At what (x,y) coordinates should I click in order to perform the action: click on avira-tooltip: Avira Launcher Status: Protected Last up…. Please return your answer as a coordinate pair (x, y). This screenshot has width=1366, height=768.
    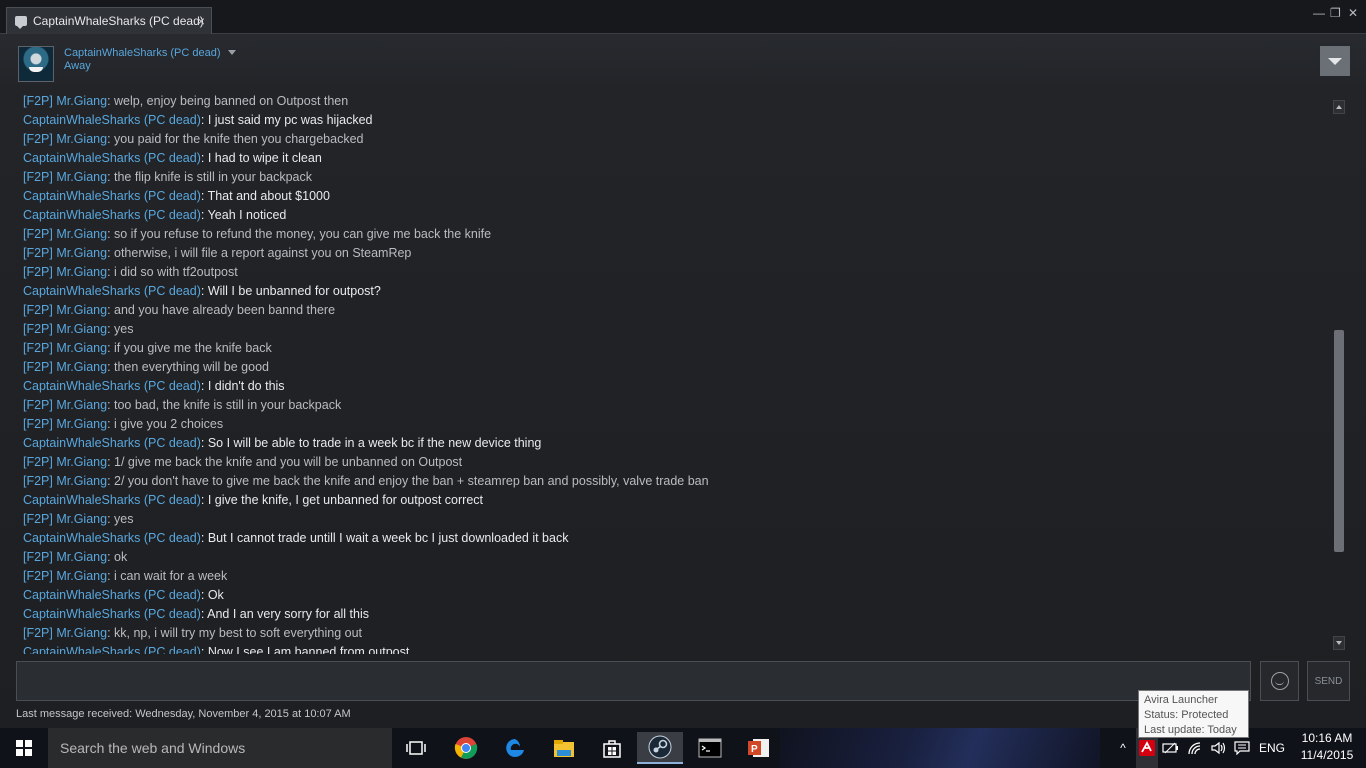
    Looking at the image, I should click on (1193, 714).